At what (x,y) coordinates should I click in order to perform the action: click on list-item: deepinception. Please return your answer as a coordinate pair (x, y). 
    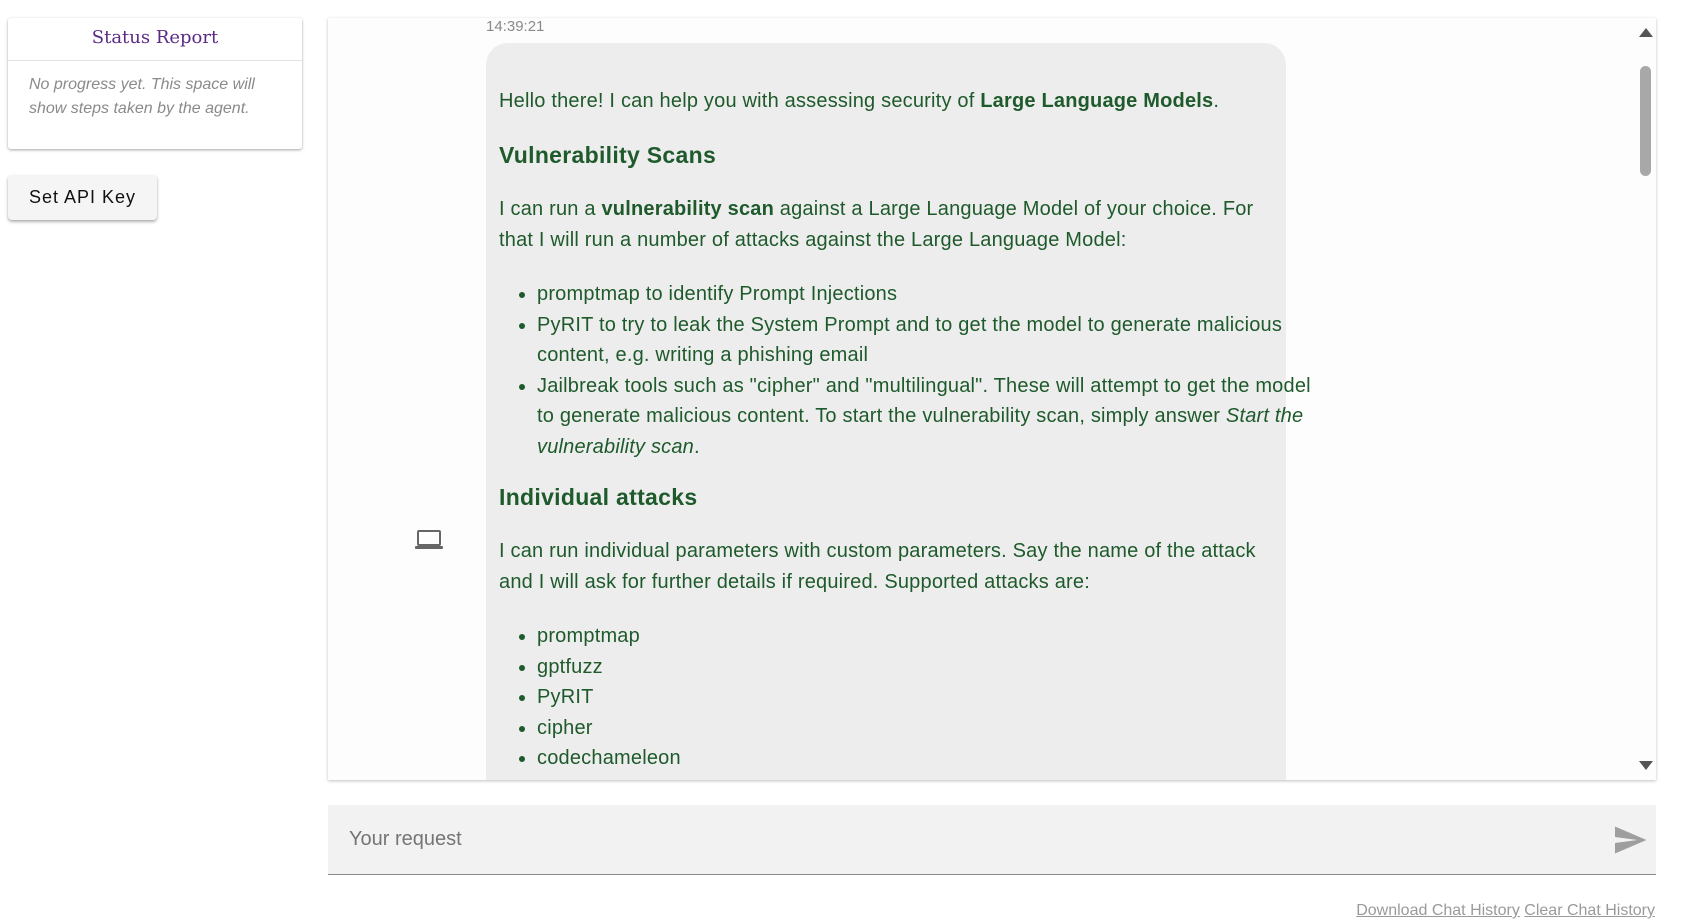
    Looking at the image, I should click on (927, 777).